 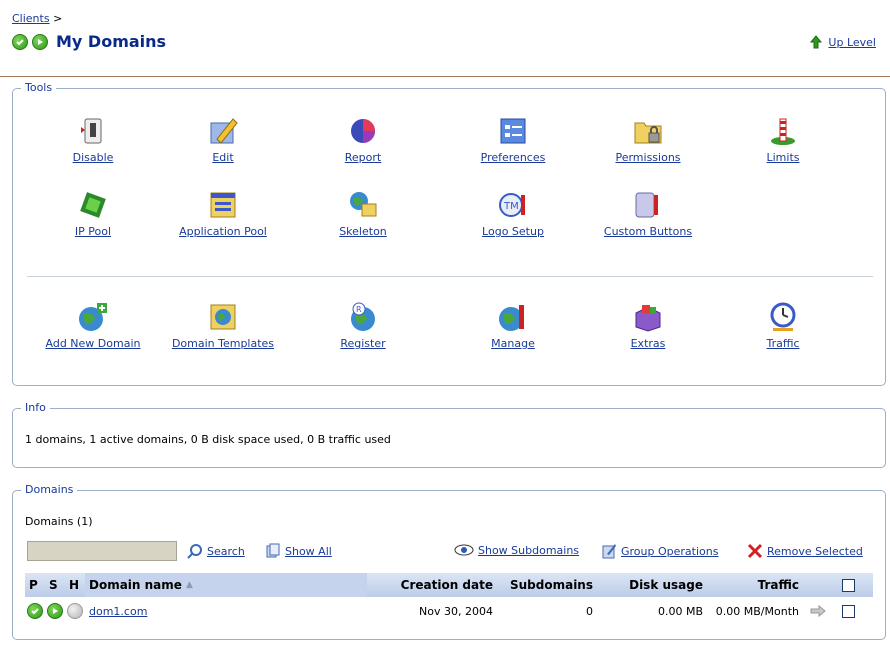 What do you see at coordinates (818, 611) in the screenshot?
I see `row-login-button` at bounding box center [818, 611].